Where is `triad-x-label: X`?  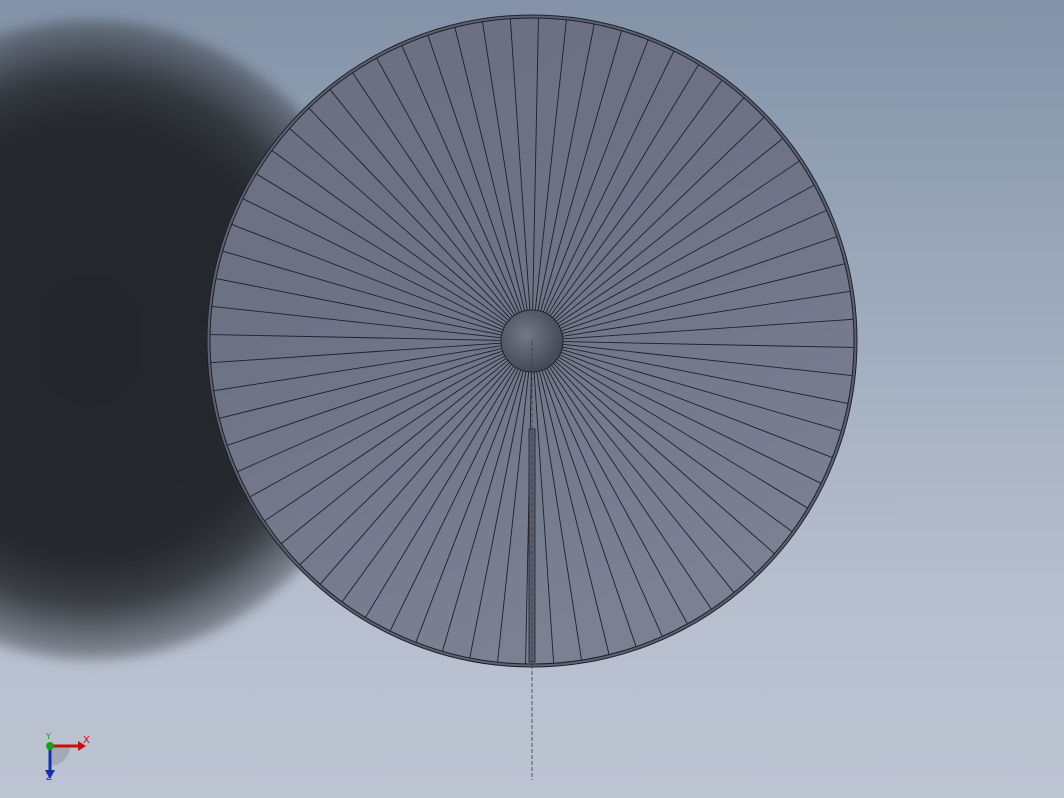 triad-x-label: X is located at coordinates (86, 740).